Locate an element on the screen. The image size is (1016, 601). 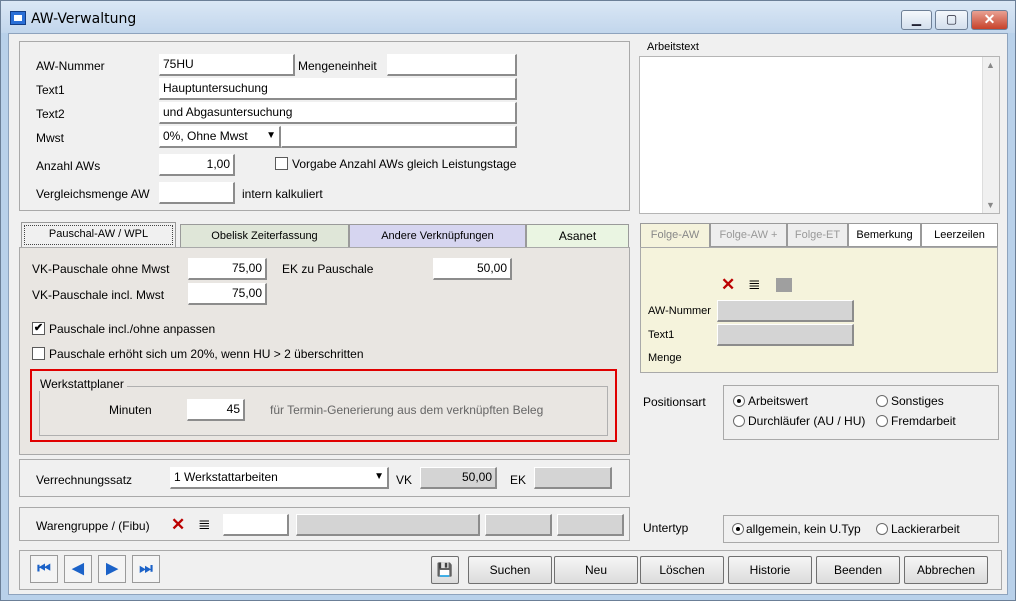
vk-ohne-input: 75,00 is located at coordinates (227, 269).